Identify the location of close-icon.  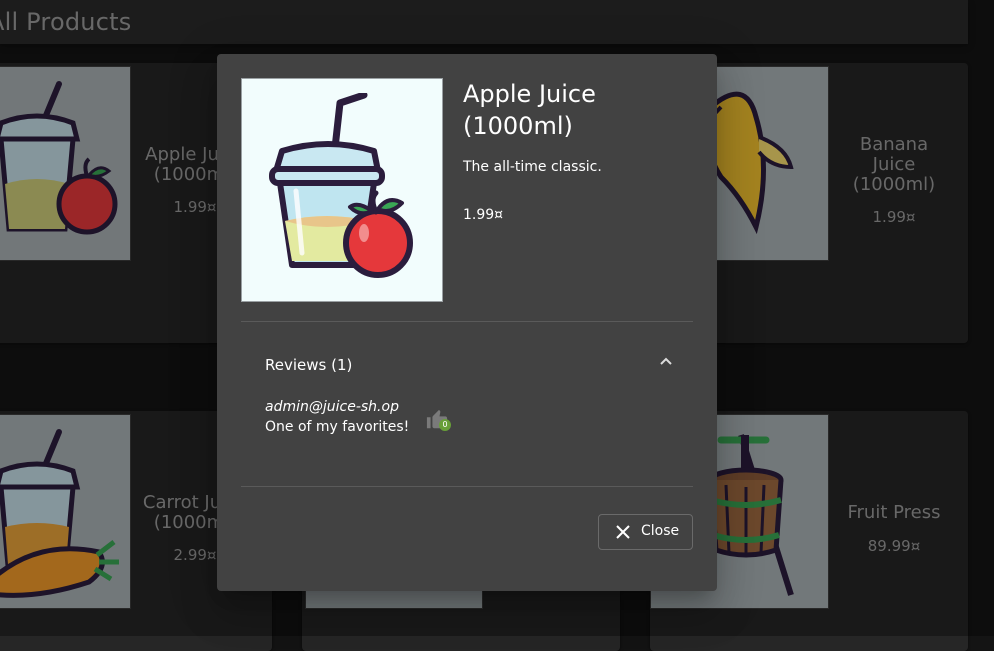
(623, 532).